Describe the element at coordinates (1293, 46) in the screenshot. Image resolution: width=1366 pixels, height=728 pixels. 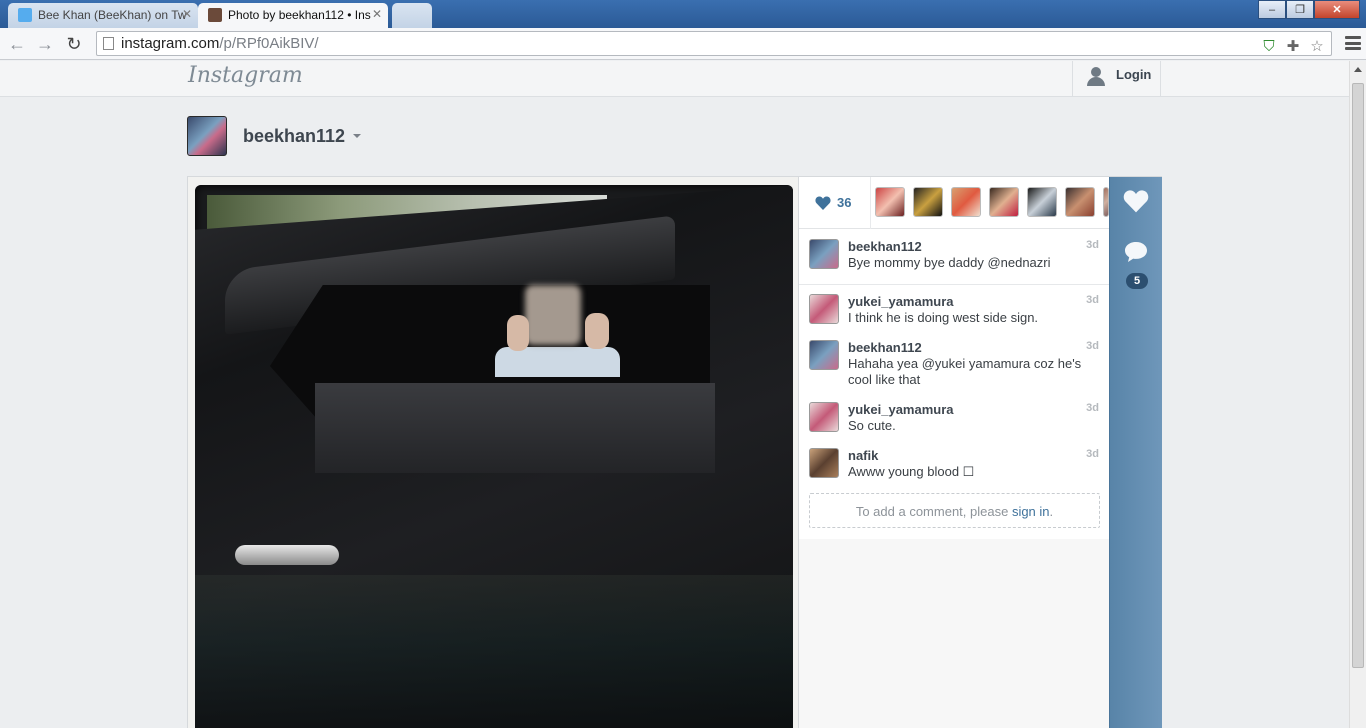
I see `puzzle-extension-icon: ✚` at that location.